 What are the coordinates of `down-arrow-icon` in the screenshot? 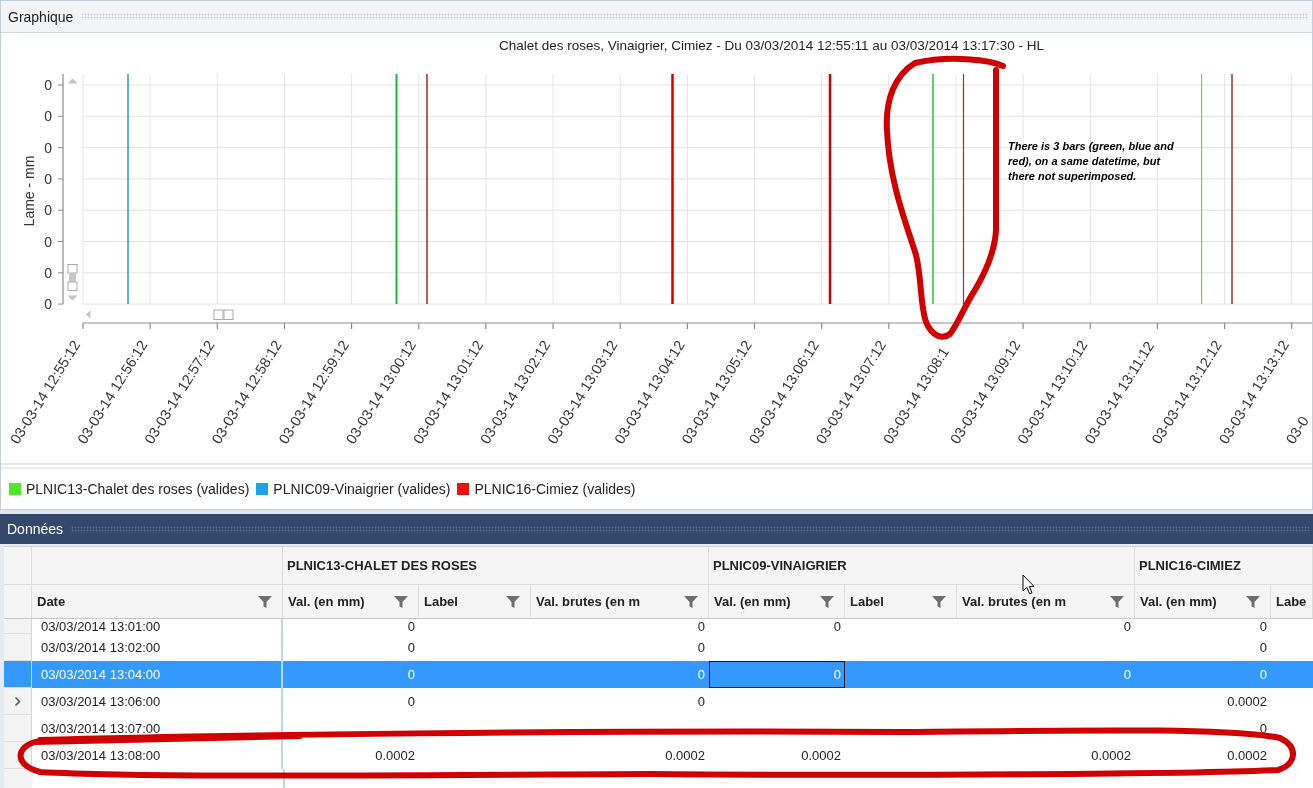 It's located at (72, 298).